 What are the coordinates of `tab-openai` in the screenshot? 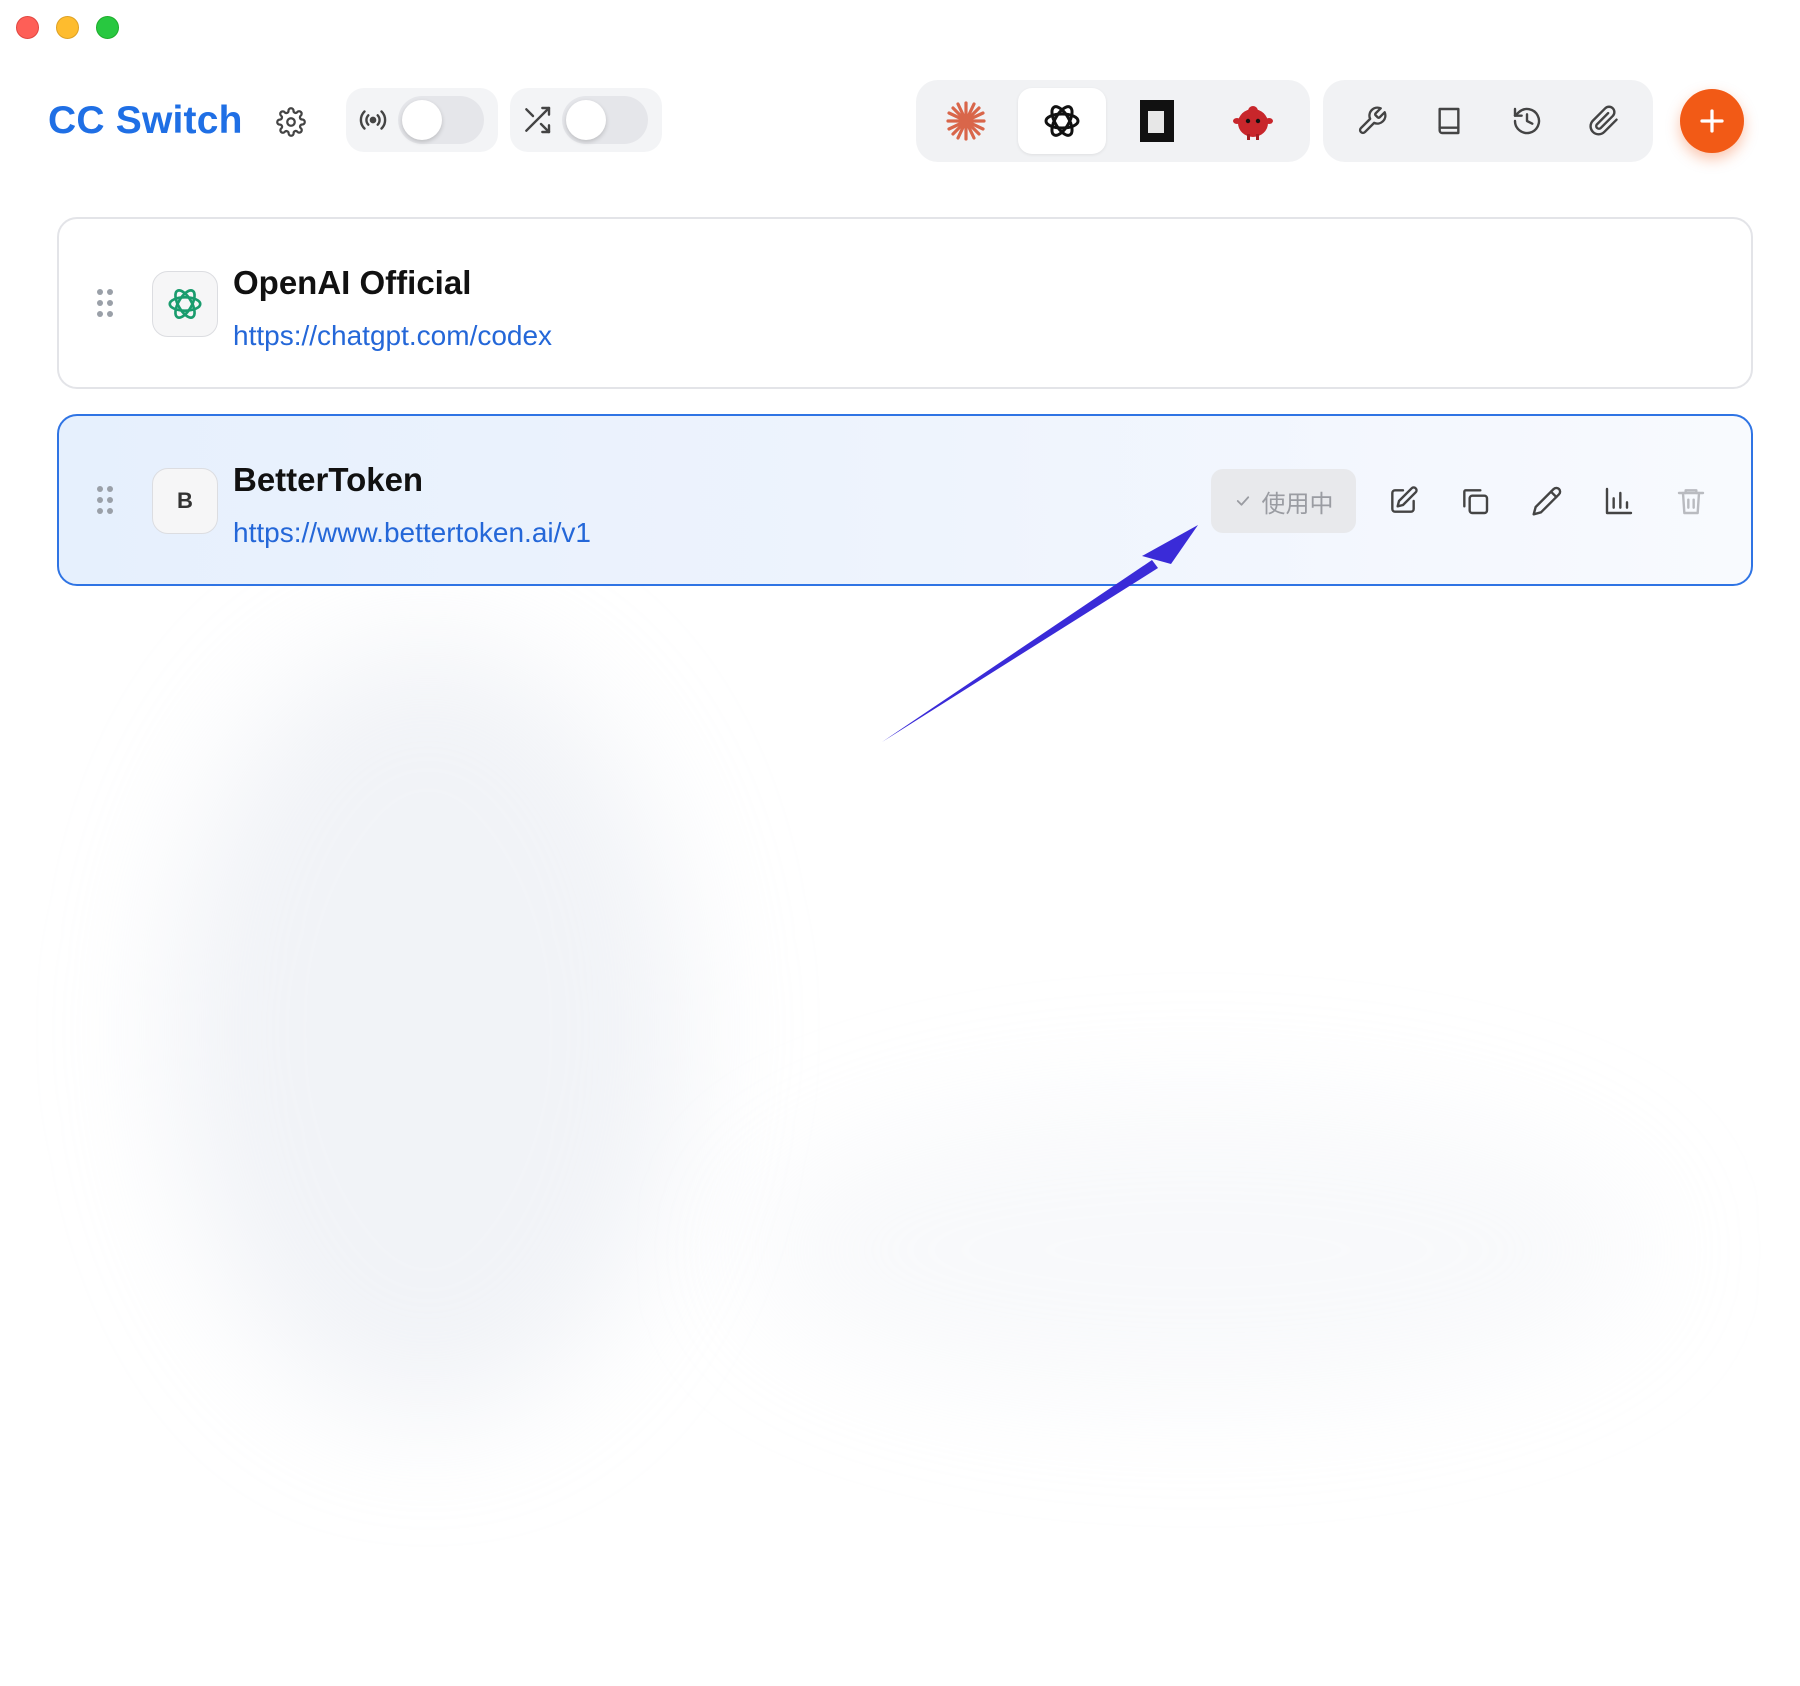 It's located at (1061, 121).